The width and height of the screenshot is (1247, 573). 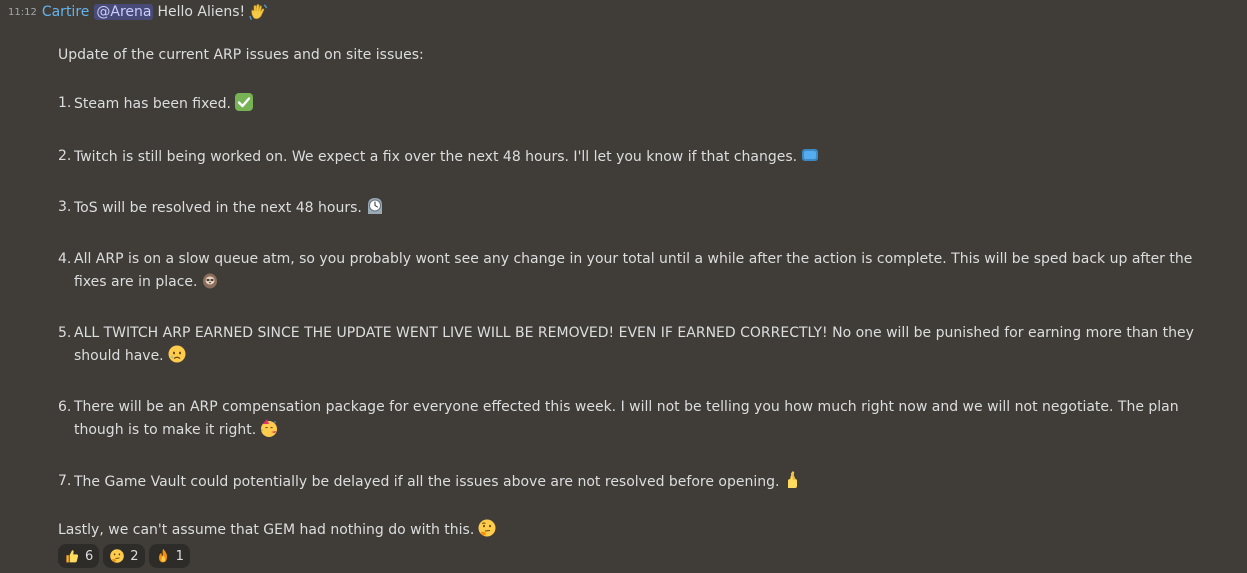 What do you see at coordinates (179, 556) in the screenshot?
I see `reaction-count: 1` at bounding box center [179, 556].